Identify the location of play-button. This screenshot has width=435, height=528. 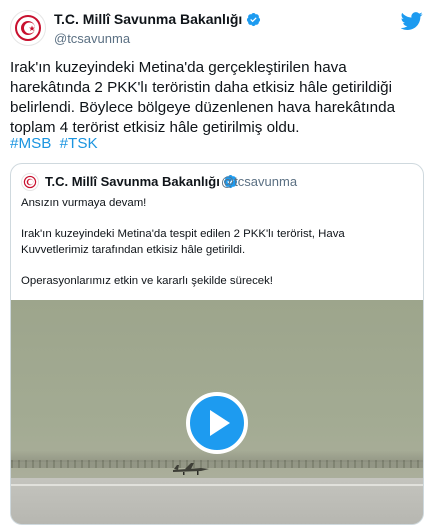
(217, 423).